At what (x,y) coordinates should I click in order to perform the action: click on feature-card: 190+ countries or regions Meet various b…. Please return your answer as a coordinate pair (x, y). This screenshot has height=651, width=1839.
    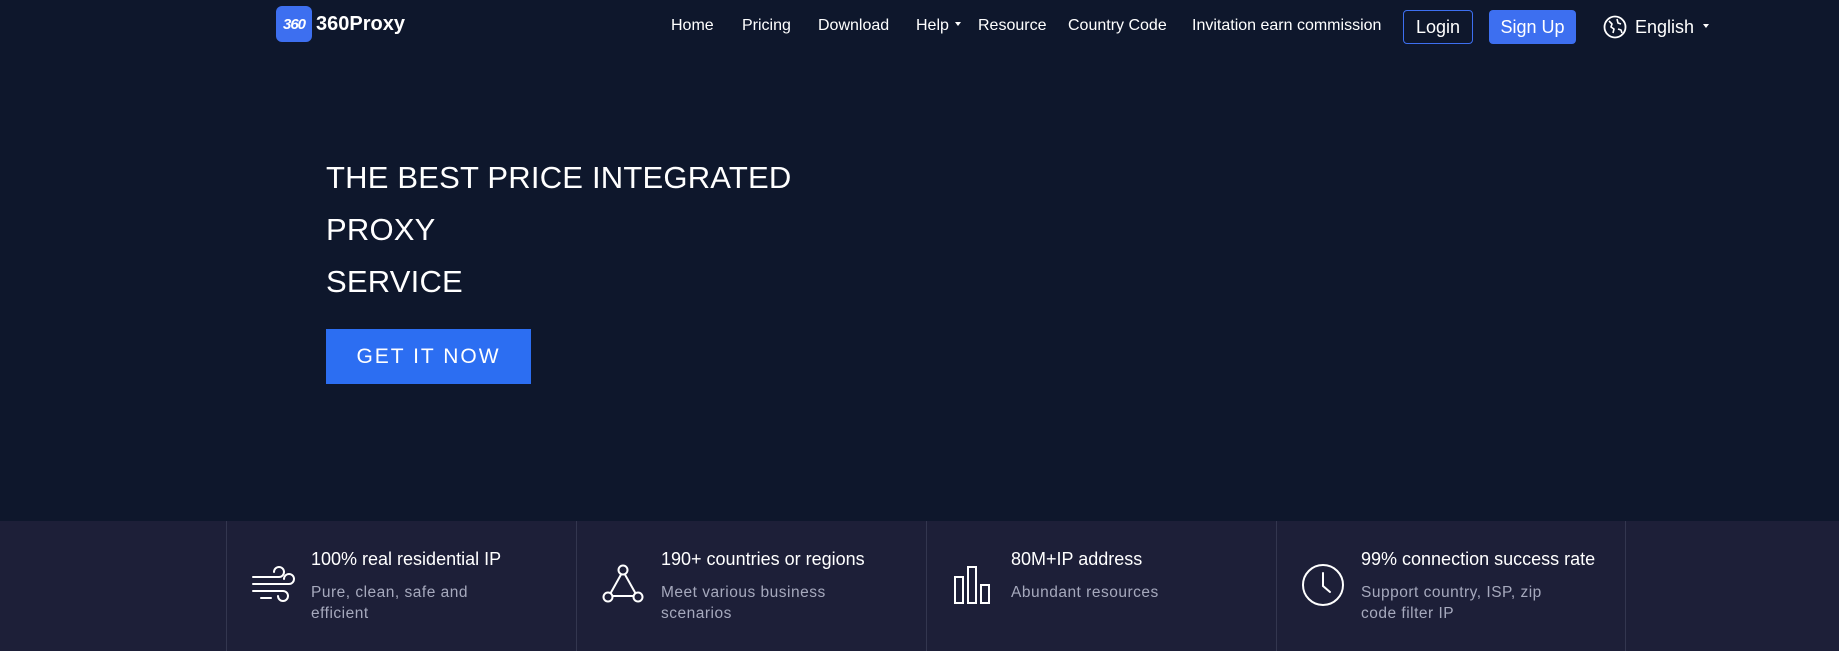
    Looking at the image, I should click on (751, 586).